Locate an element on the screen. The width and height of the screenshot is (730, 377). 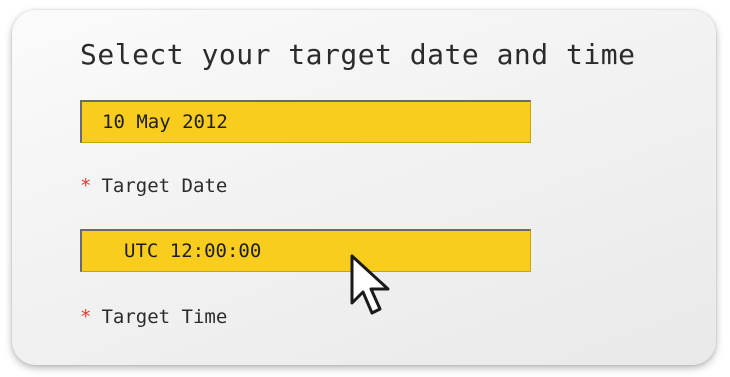
mouse-pointer-icon is located at coordinates (370, 284).